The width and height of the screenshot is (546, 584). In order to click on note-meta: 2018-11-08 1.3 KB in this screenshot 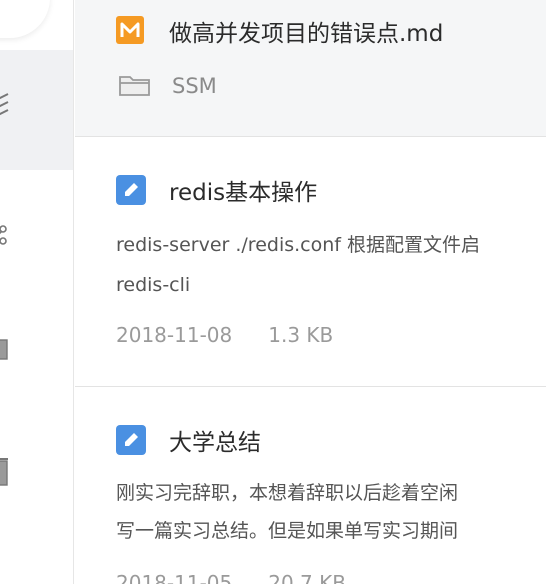, I will do `click(224, 335)`.